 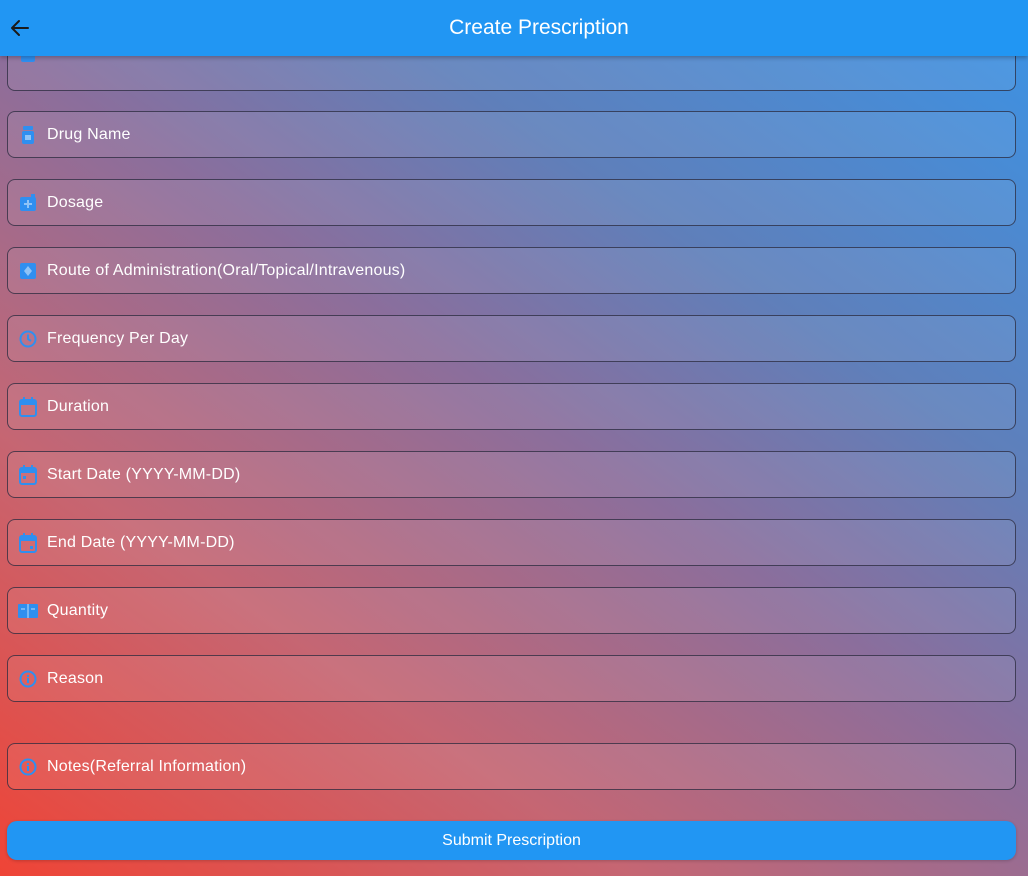 What do you see at coordinates (511, 338) in the screenshot?
I see `frequency-field: Frequency Per Day` at bounding box center [511, 338].